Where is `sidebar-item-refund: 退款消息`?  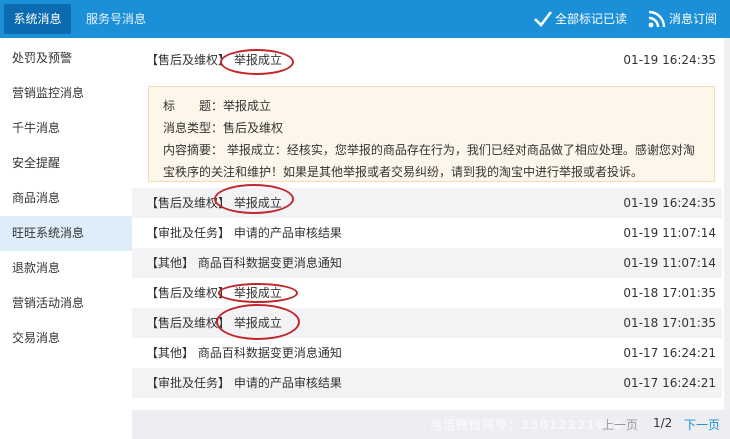 sidebar-item-refund: 退款消息 is located at coordinates (66, 268).